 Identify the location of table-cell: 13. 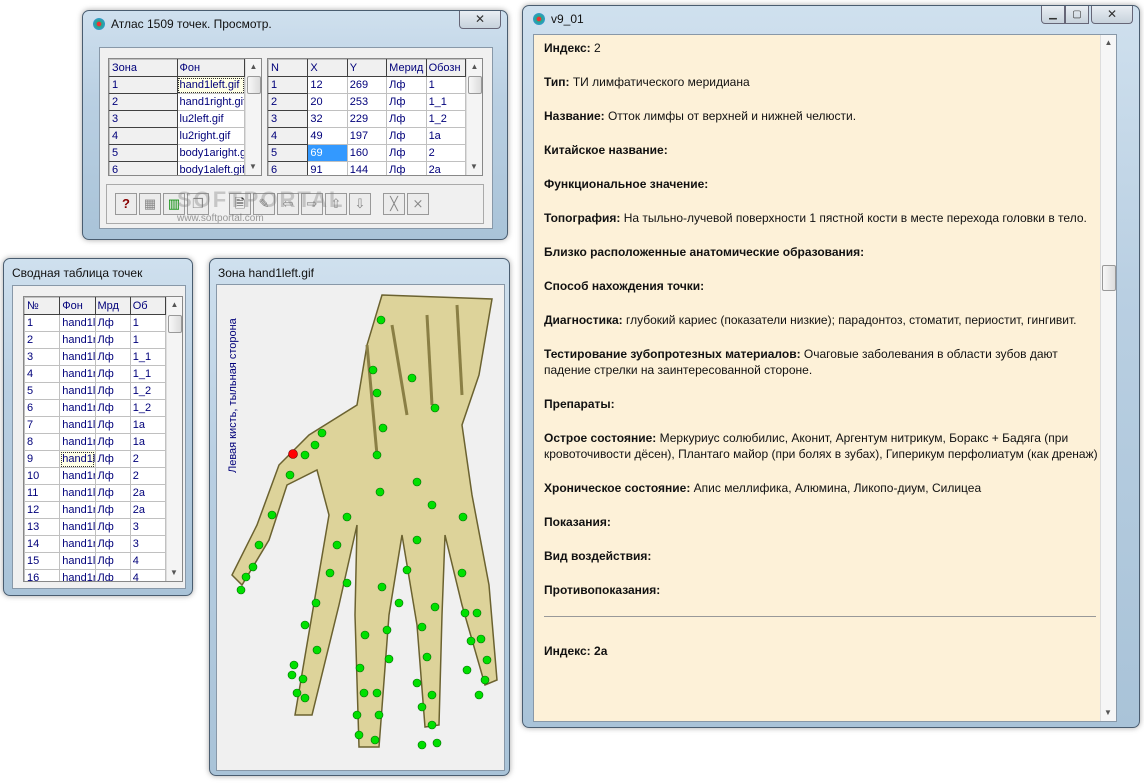
(42, 527).